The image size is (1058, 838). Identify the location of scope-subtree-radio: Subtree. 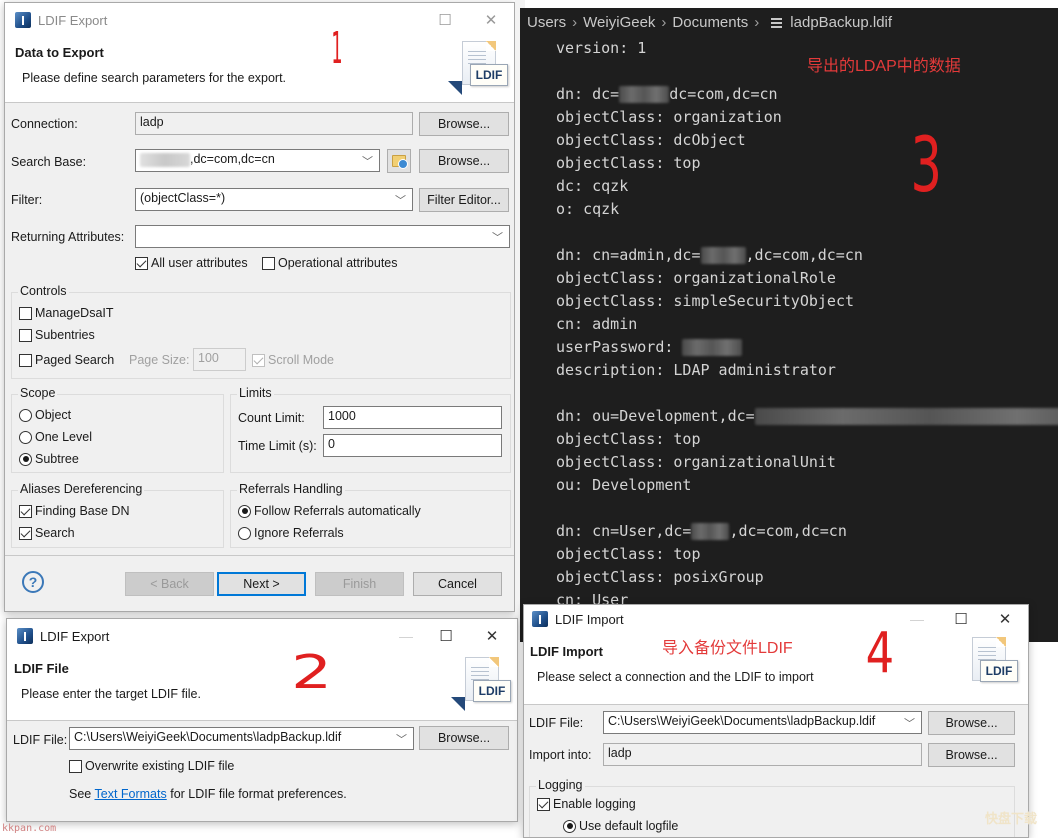
(49, 459).